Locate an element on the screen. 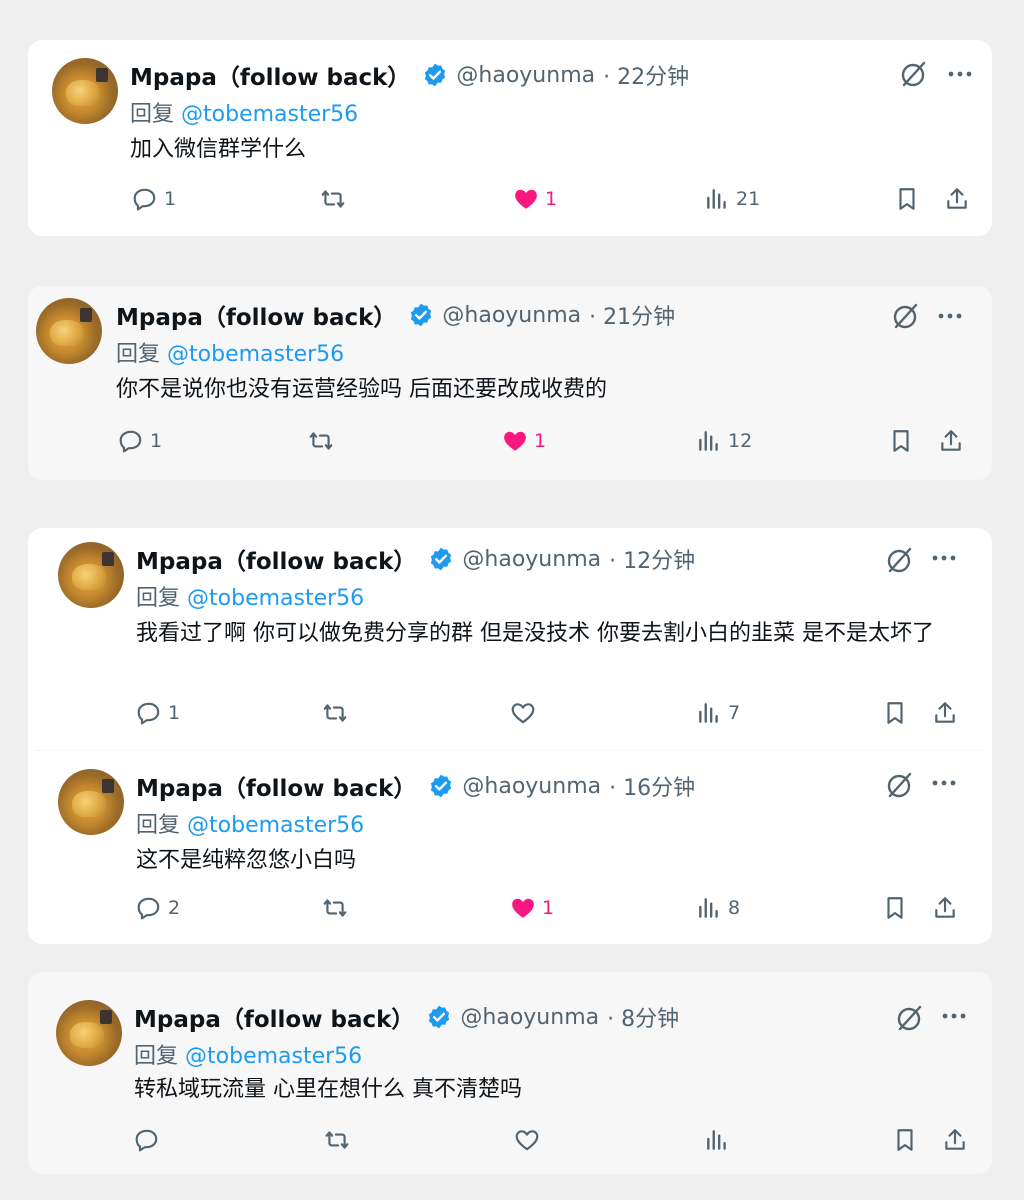 Image resolution: width=1024 pixels, height=1200 pixels. verified-badge-icon is located at coordinates (421, 315).